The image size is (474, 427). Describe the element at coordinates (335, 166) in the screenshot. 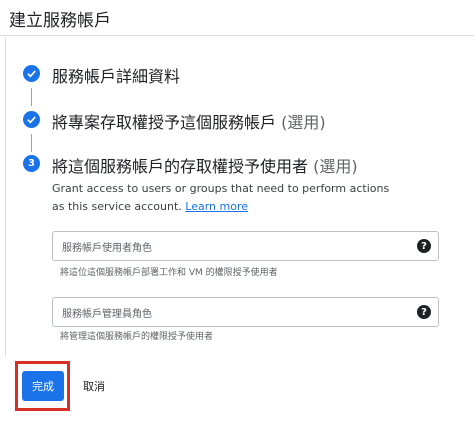

I see `step-3-optional: (選用)` at that location.